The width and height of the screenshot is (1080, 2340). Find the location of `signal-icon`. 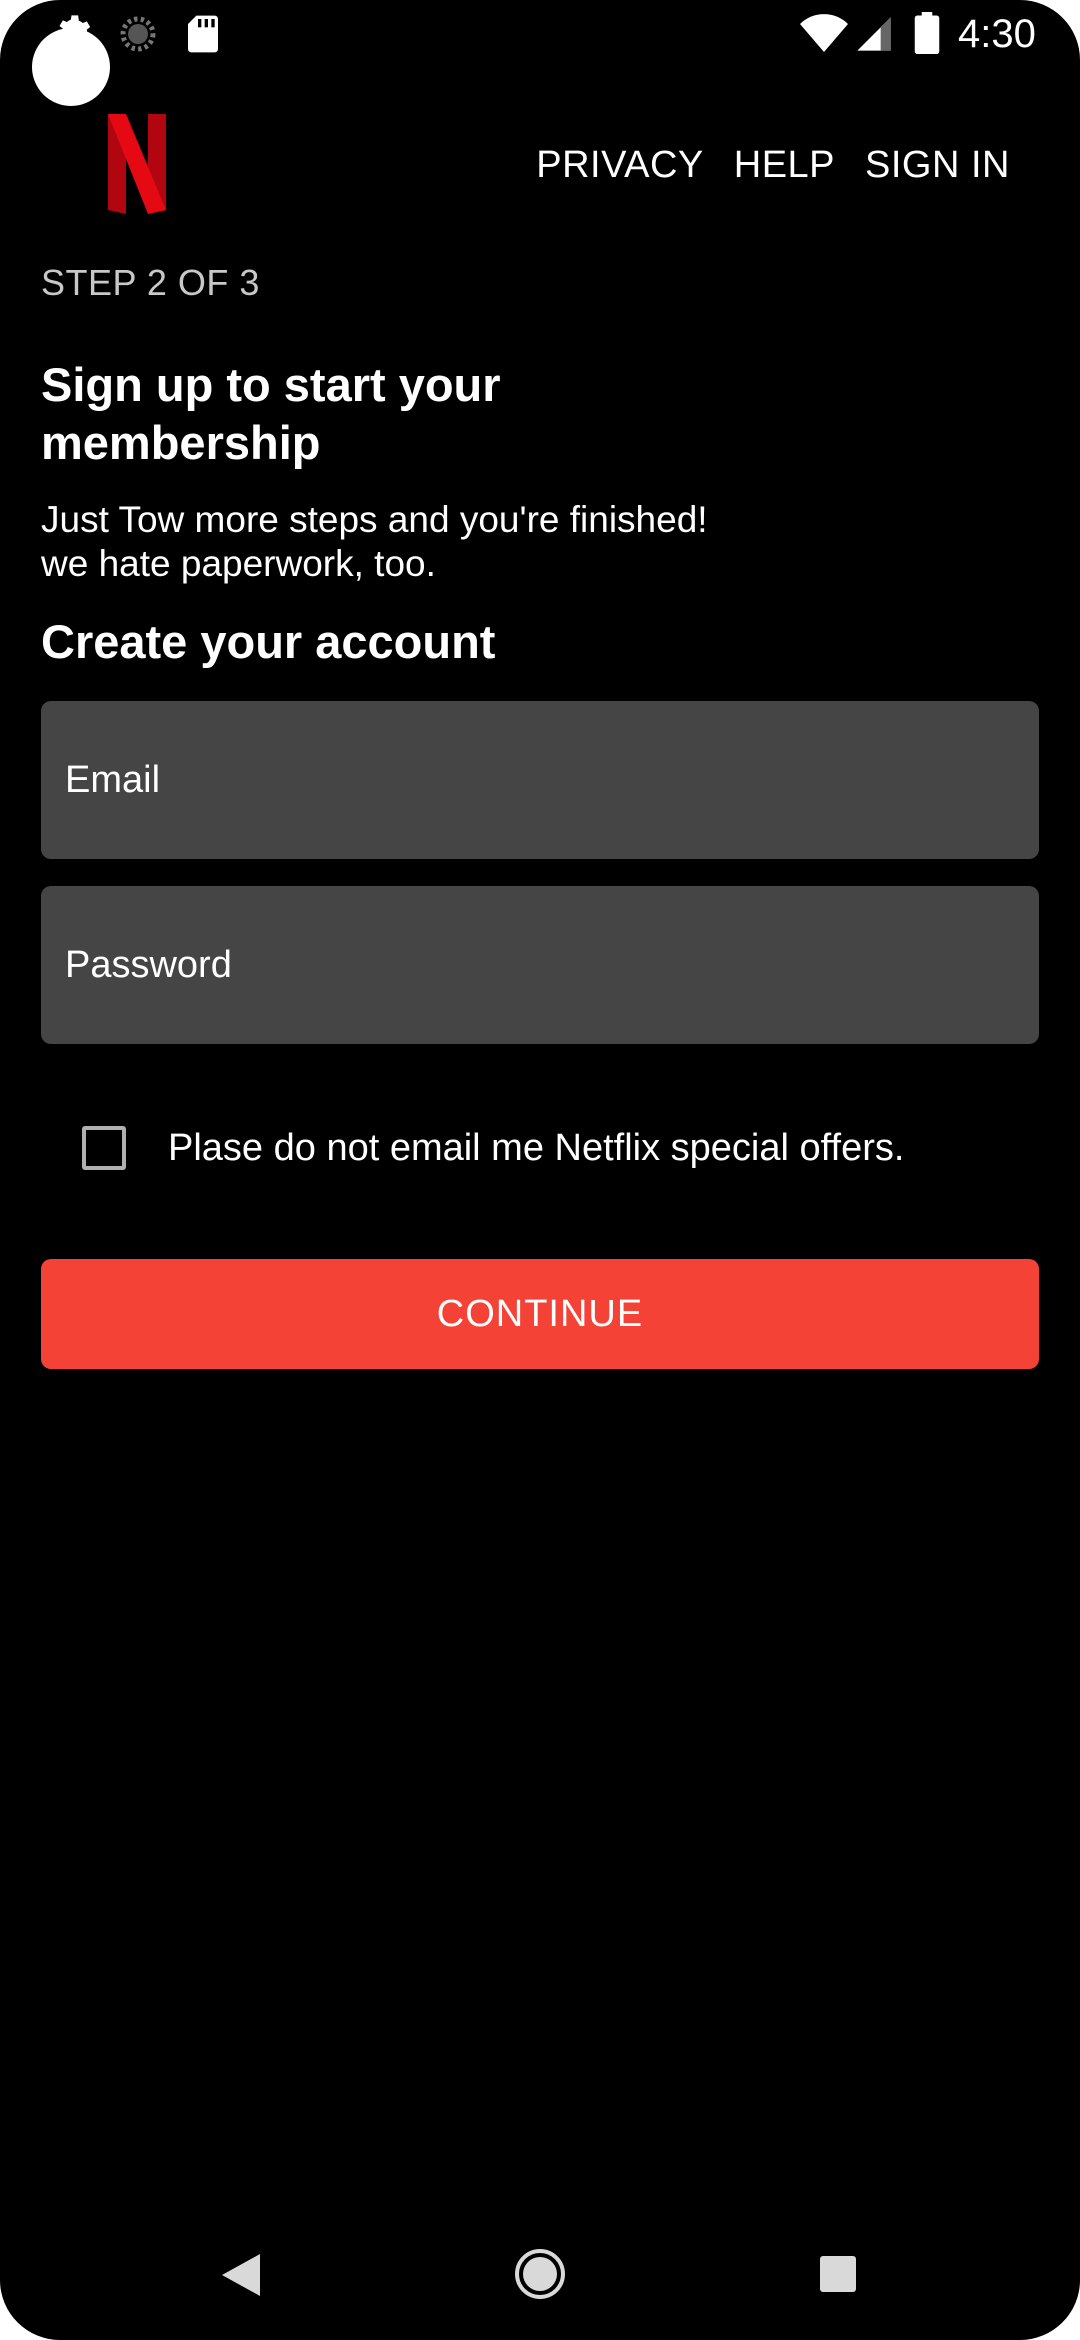

signal-icon is located at coordinates (874, 34).